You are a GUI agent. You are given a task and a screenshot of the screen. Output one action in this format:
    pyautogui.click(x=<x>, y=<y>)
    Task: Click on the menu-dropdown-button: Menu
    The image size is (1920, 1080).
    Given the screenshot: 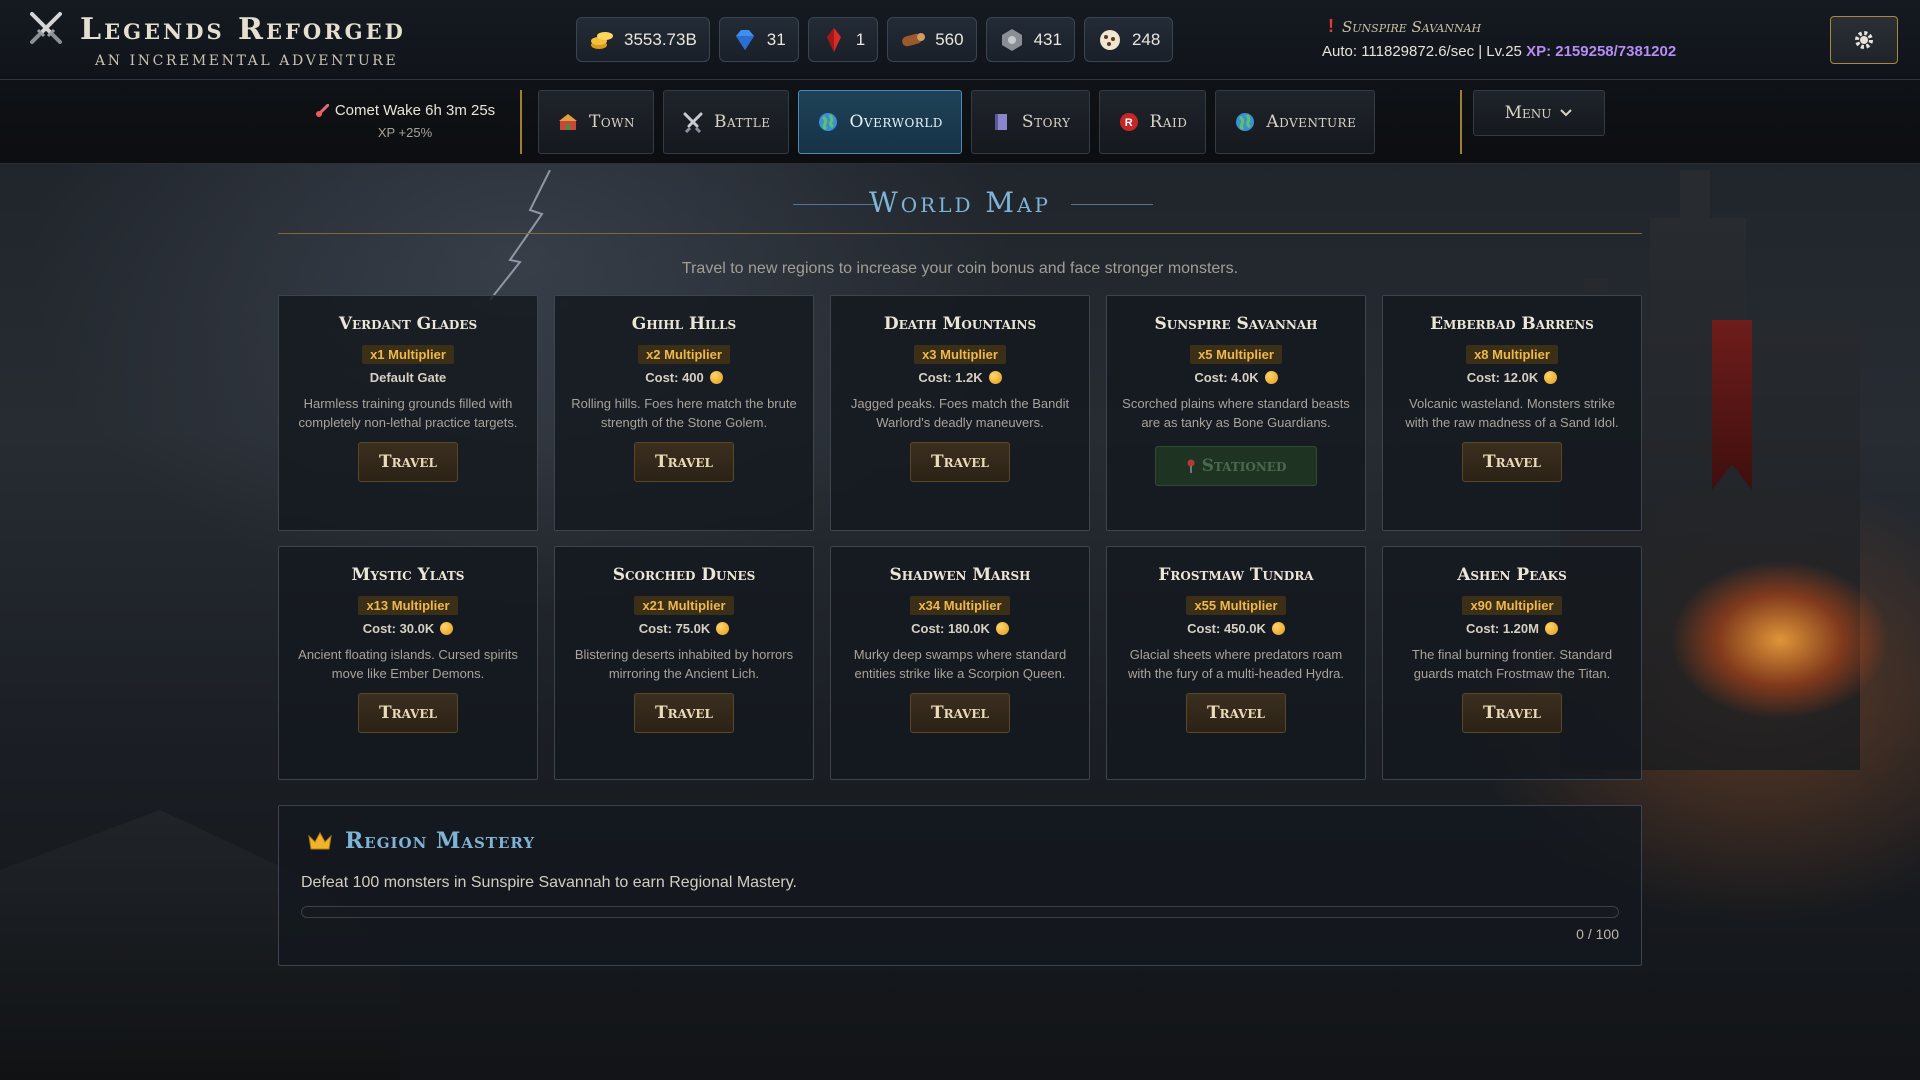 What is the action you would take?
    pyautogui.click(x=1539, y=113)
    